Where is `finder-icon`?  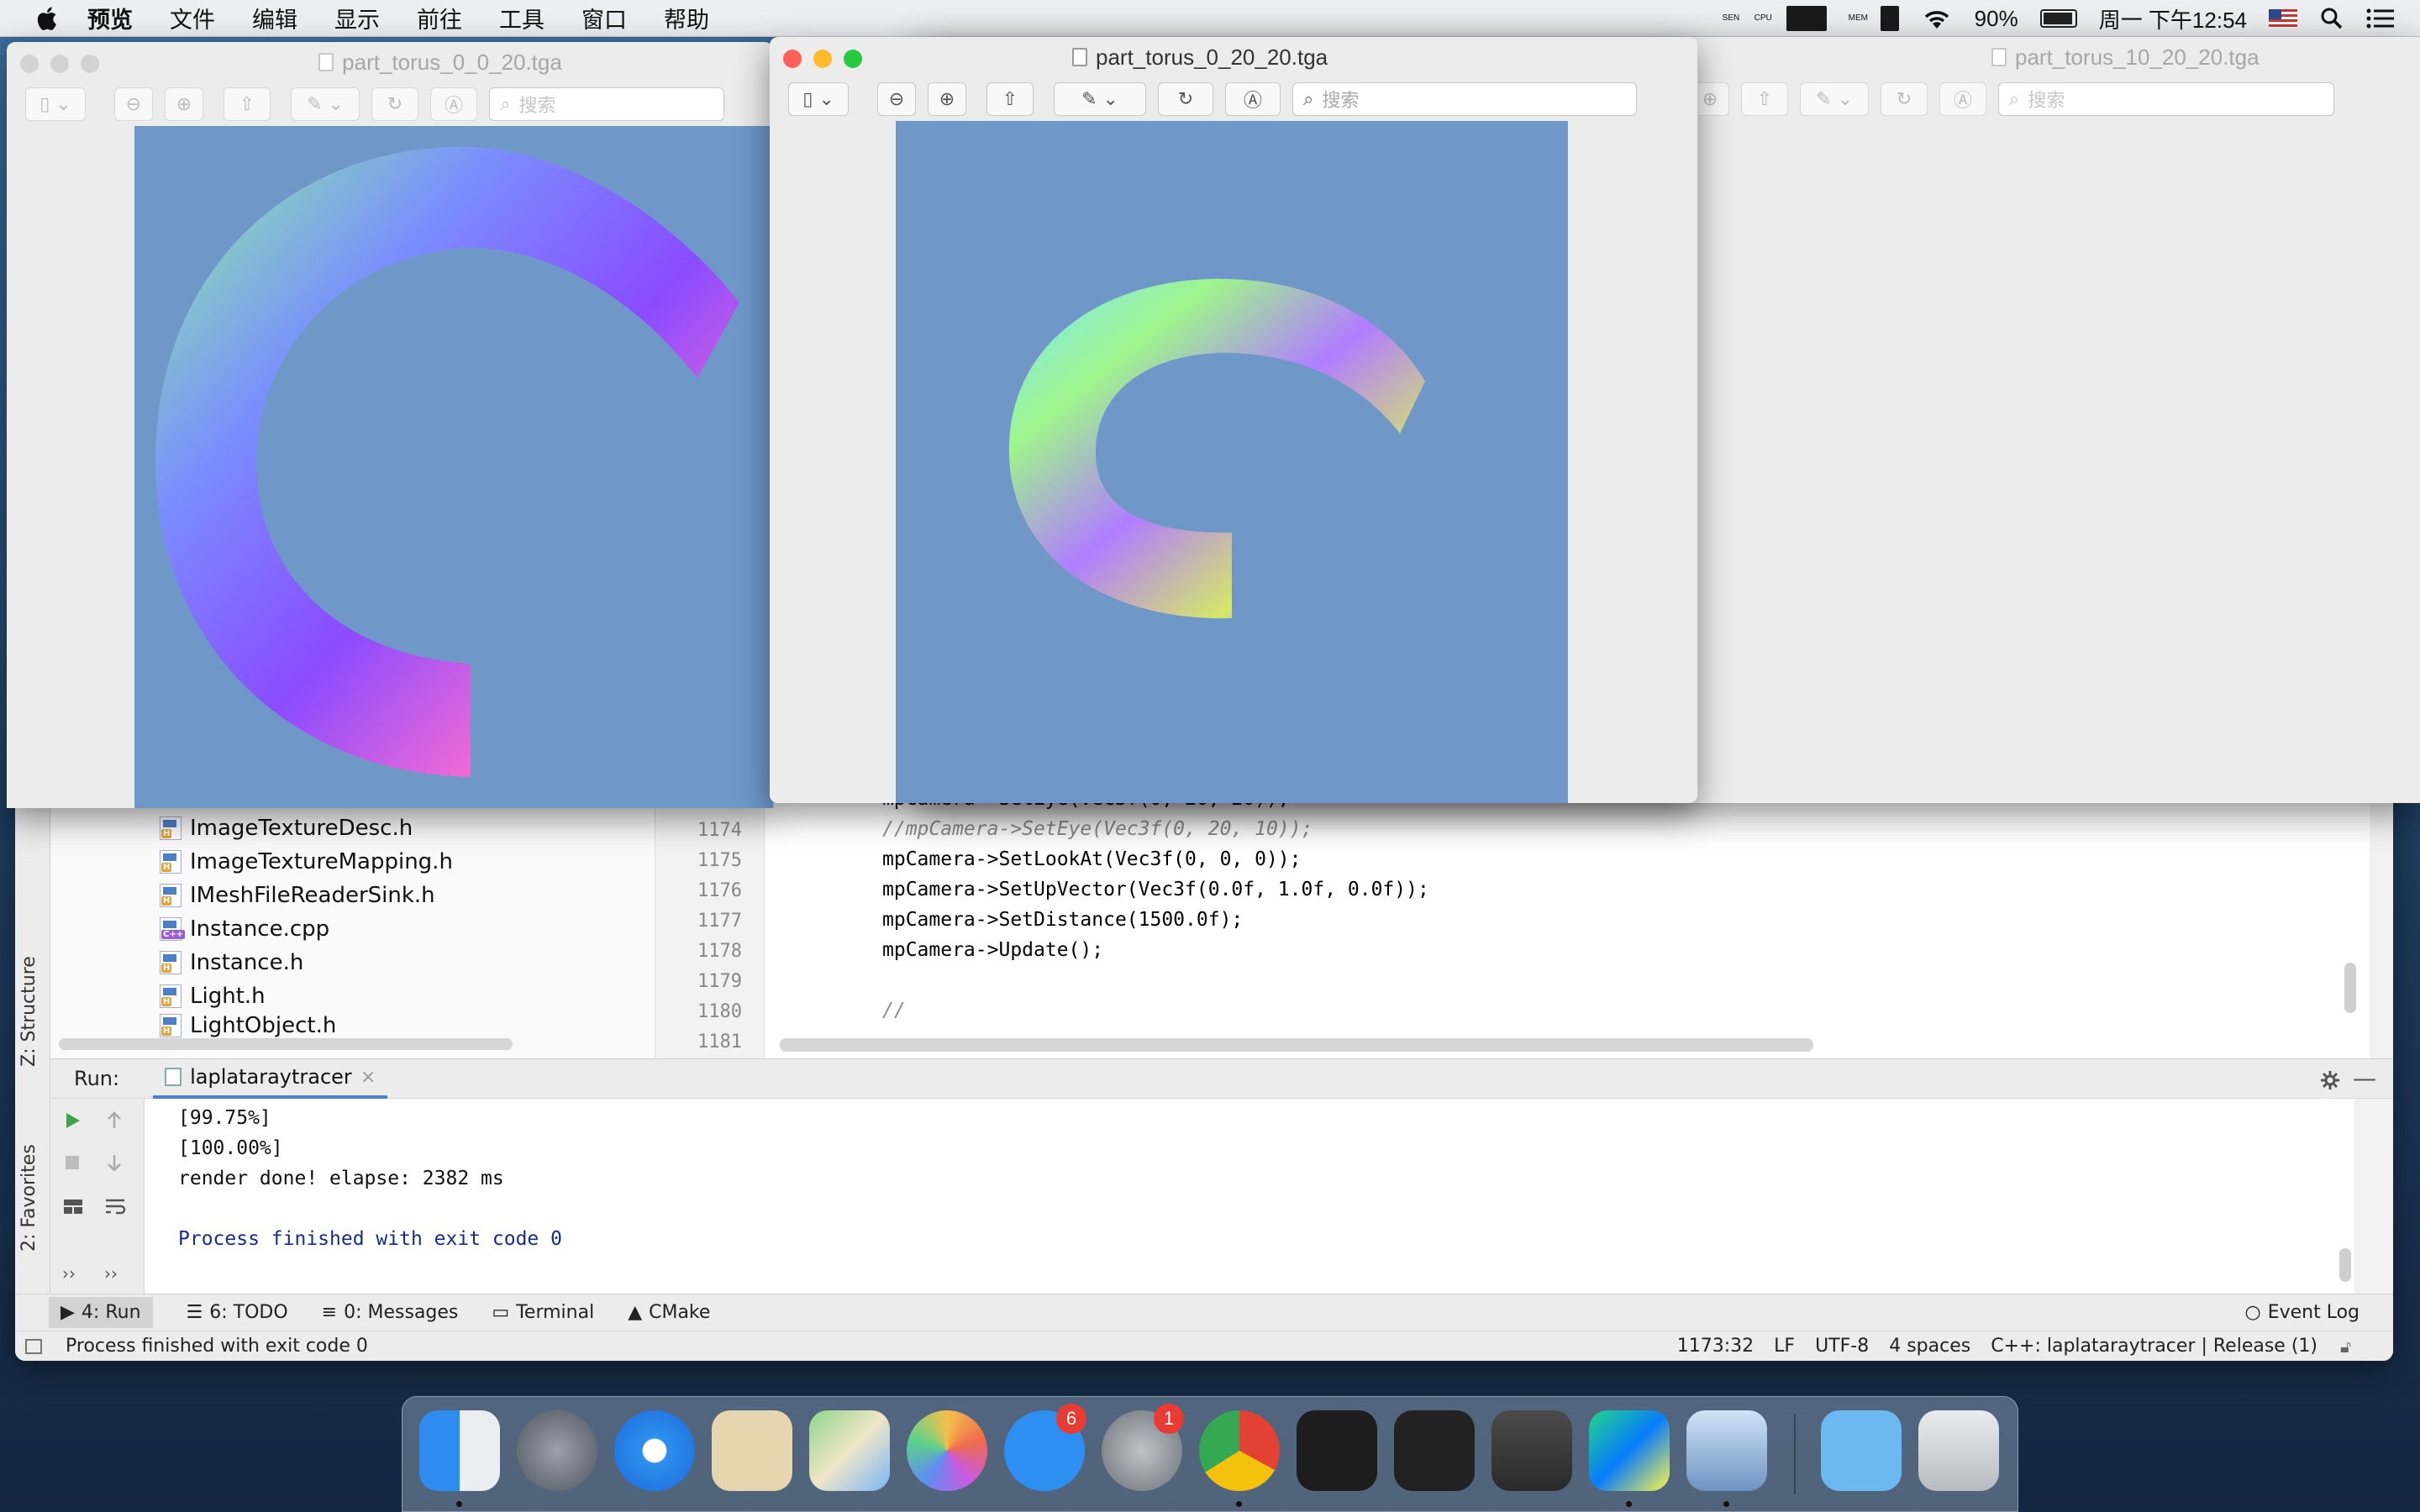
finder-icon is located at coordinates (460, 1450).